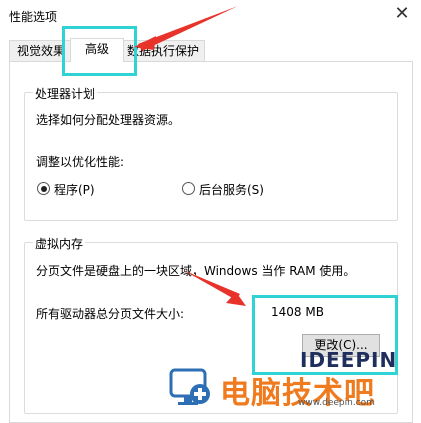 The width and height of the screenshot is (421, 423). What do you see at coordinates (294, 382) in the screenshot?
I see `watermark: IDEEPIN 电脑技术吧 www.deepin.com` at bounding box center [294, 382].